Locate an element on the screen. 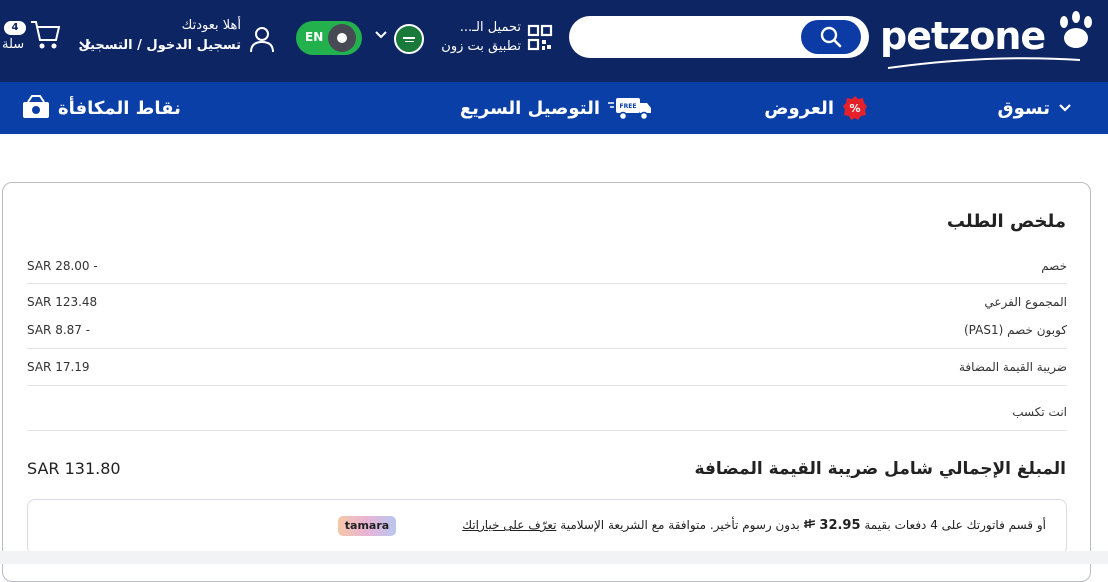 The image size is (1108, 582). paw-icon is located at coordinates (989, 40).